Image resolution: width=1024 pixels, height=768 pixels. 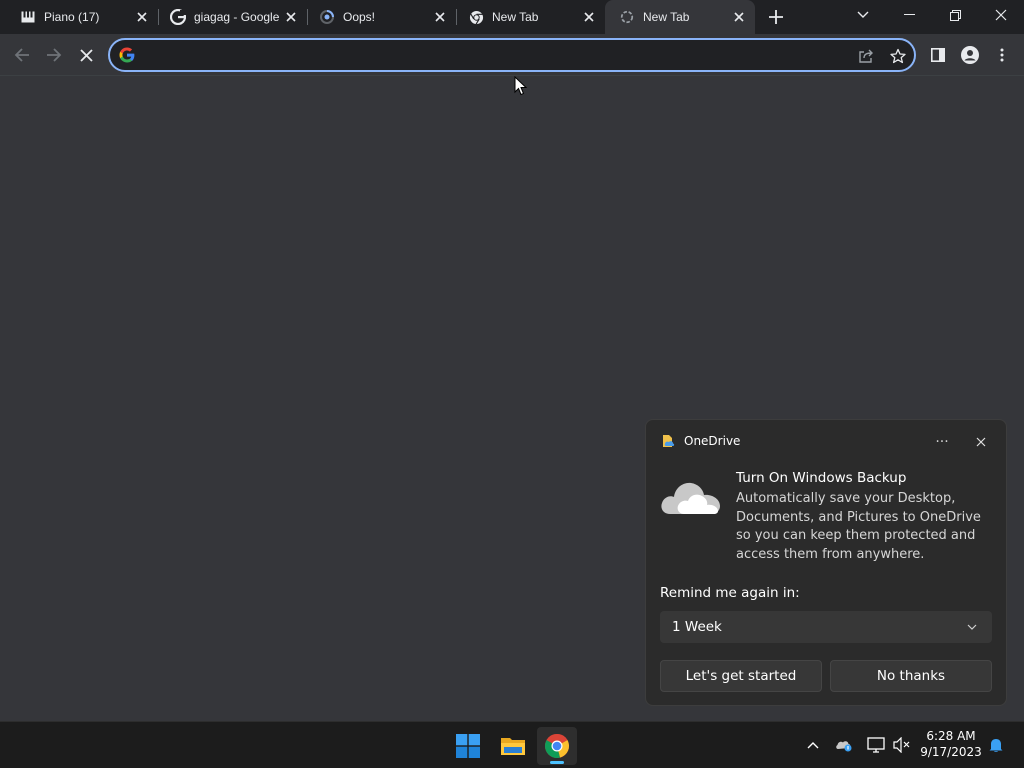 What do you see at coordinates (955, 15) in the screenshot?
I see `restore-button` at bounding box center [955, 15].